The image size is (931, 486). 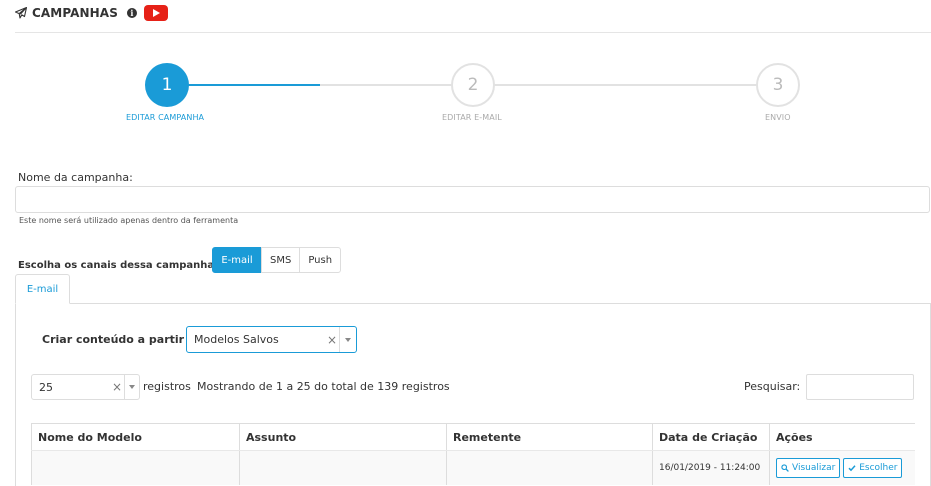 What do you see at coordinates (21, 13) in the screenshot?
I see `paper-plane-icon` at bounding box center [21, 13].